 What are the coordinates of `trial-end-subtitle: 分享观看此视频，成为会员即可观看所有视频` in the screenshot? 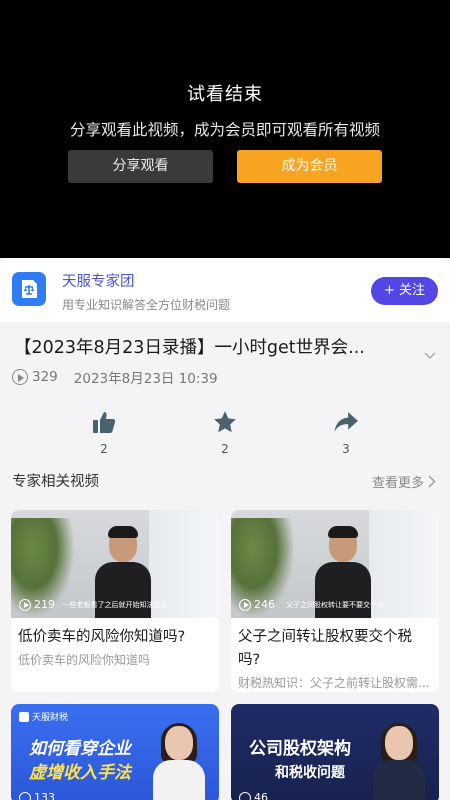 It's located at (224, 130).